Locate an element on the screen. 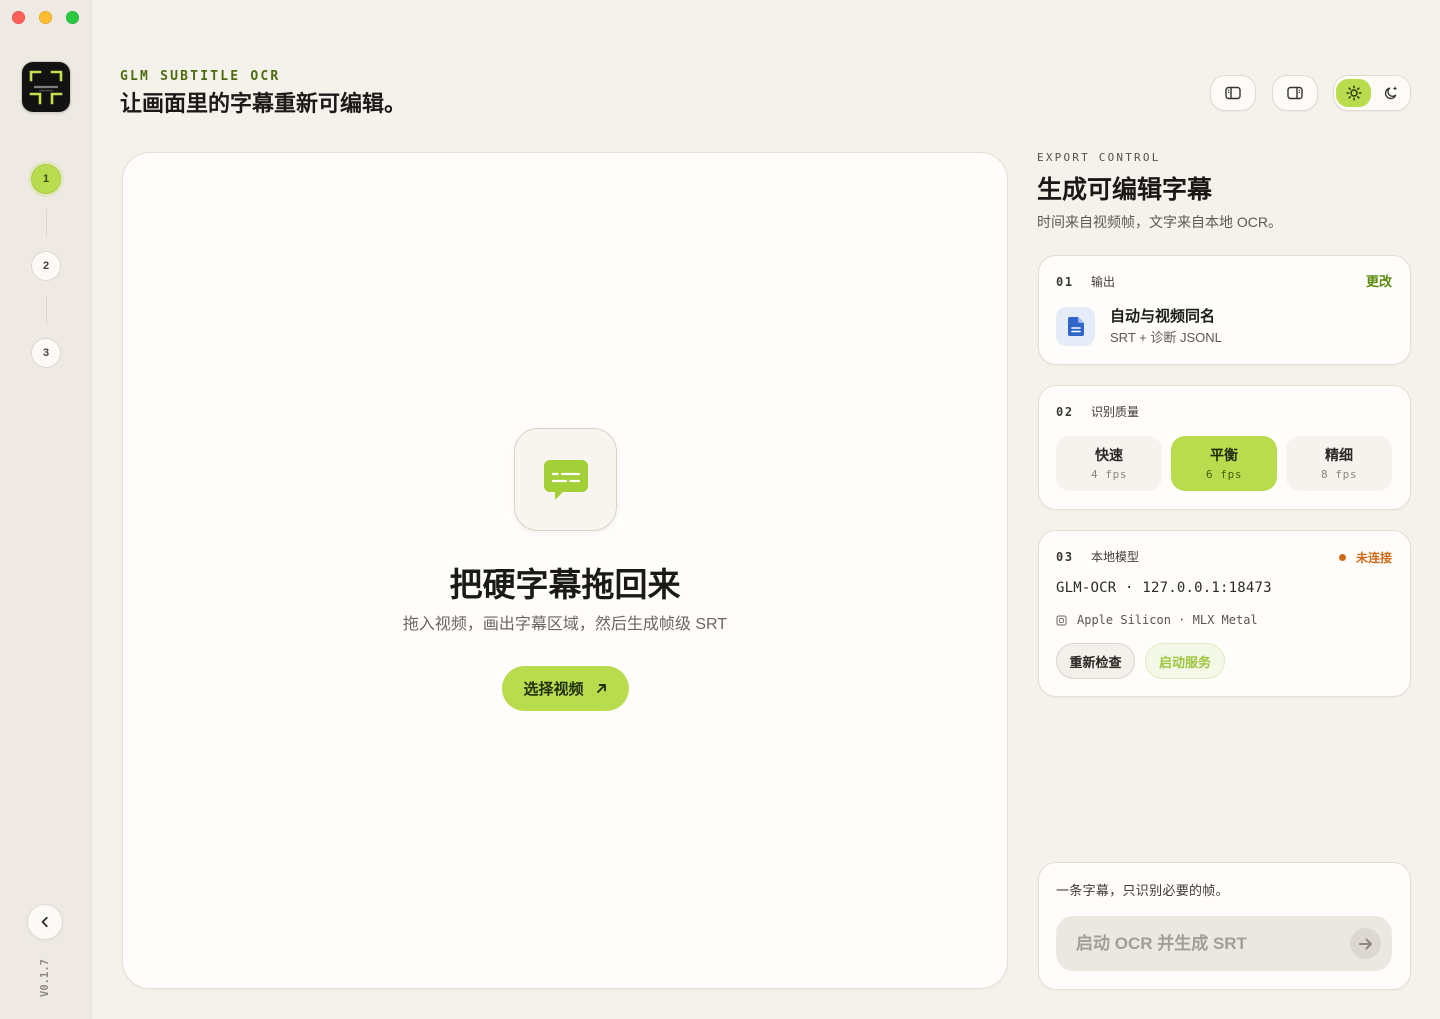 This screenshot has width=1440, height=1019. status-dot is located at coordinates (1342, 557).